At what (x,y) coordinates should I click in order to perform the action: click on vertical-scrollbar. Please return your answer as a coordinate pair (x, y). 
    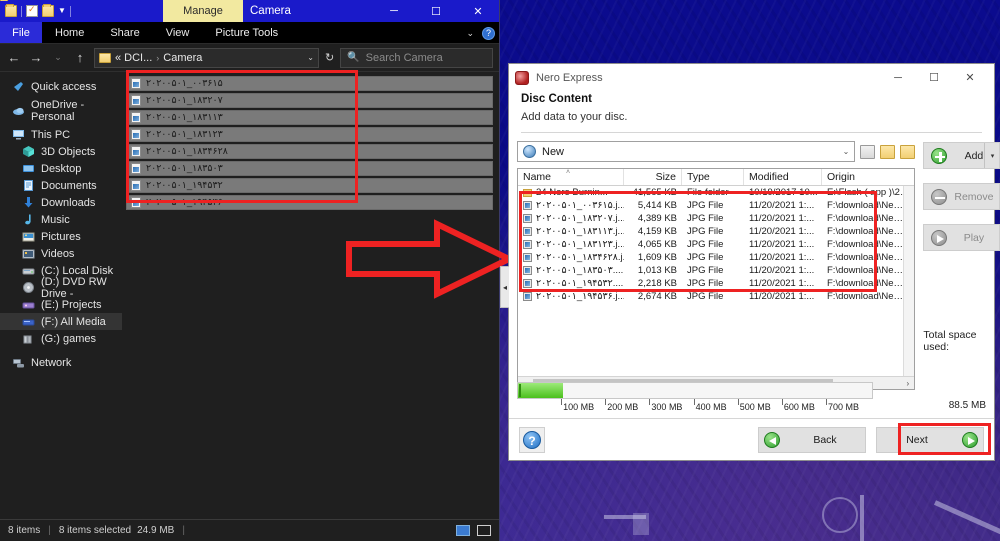
    Looking at the image, I should click on (909, 281).